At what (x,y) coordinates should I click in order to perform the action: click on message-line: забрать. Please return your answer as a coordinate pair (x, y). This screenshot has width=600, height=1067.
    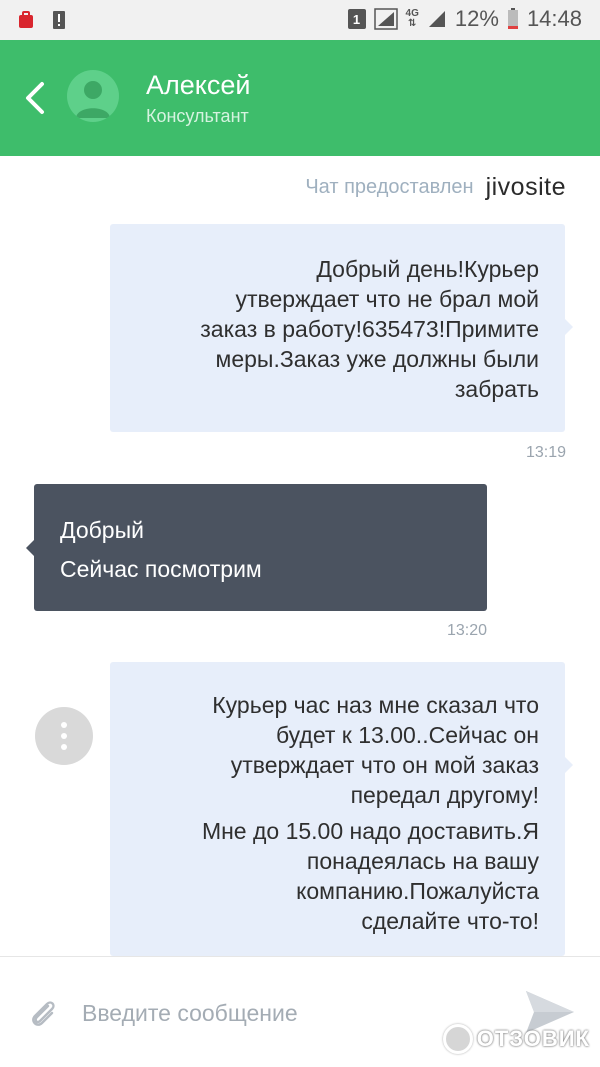
    Looking at the image, I should click on (496, 389).